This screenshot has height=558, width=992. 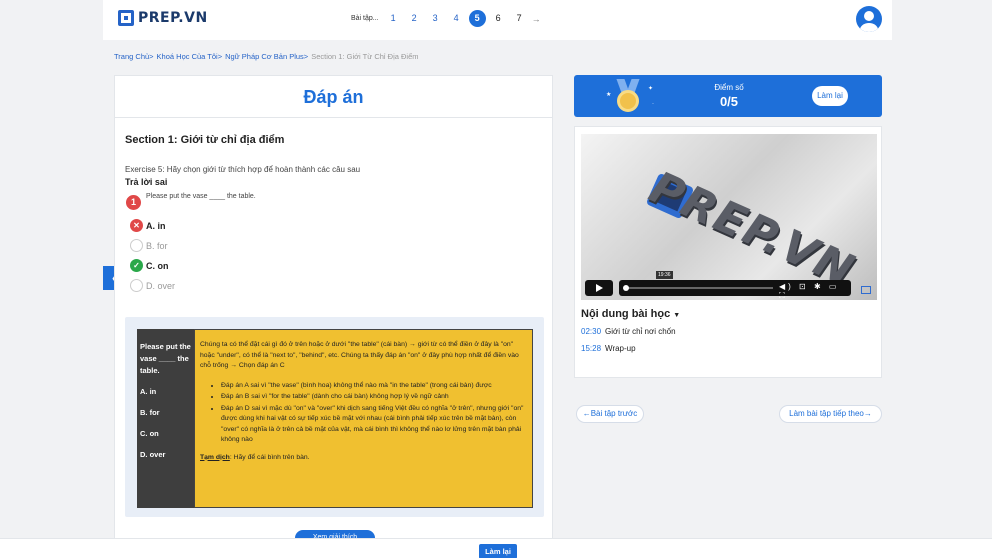 What do you see at coordinates (446, 18) in the screenshot?
I see `exercise-pager: Bài tập... 1 2 3 4 5 6 7 →` at bounding box center [446, 18].